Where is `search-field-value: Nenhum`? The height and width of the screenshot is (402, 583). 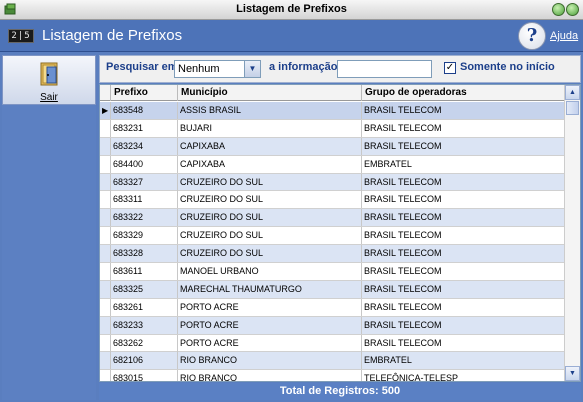 search-field-value: Nenhum is located at coordinates (199, 69).